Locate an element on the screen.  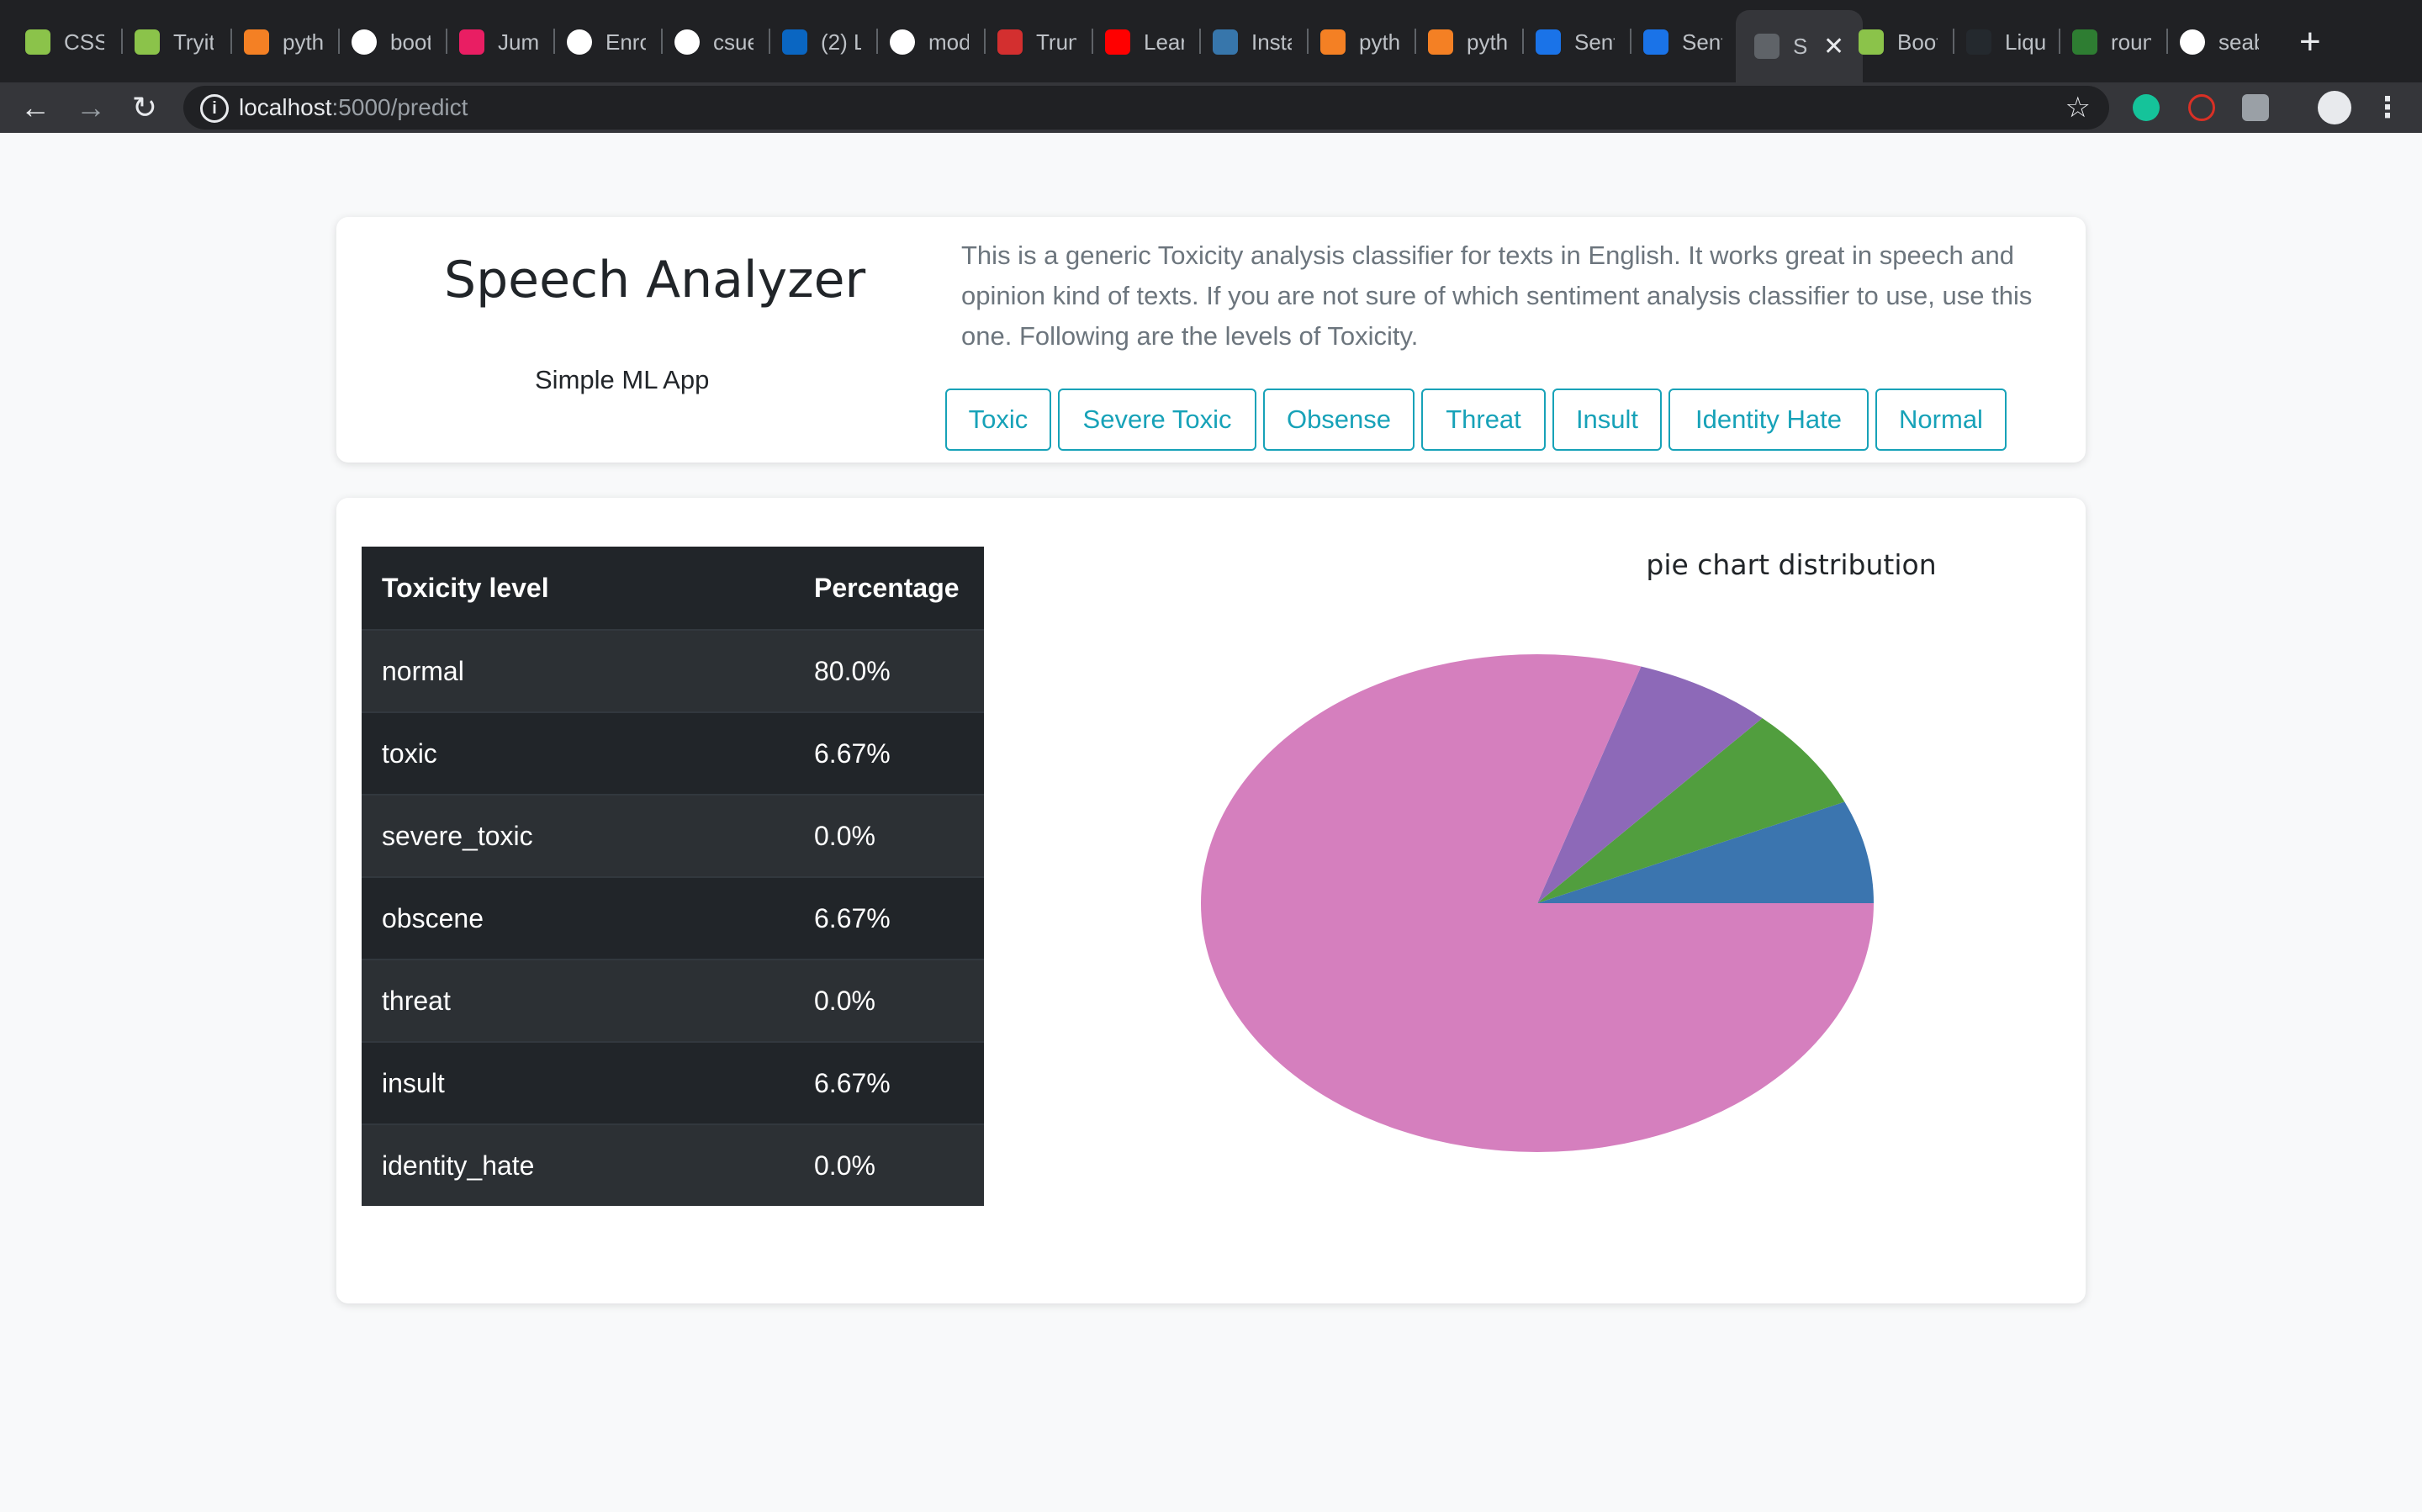
browser-tab: csue is located at coordinates (714, 42).